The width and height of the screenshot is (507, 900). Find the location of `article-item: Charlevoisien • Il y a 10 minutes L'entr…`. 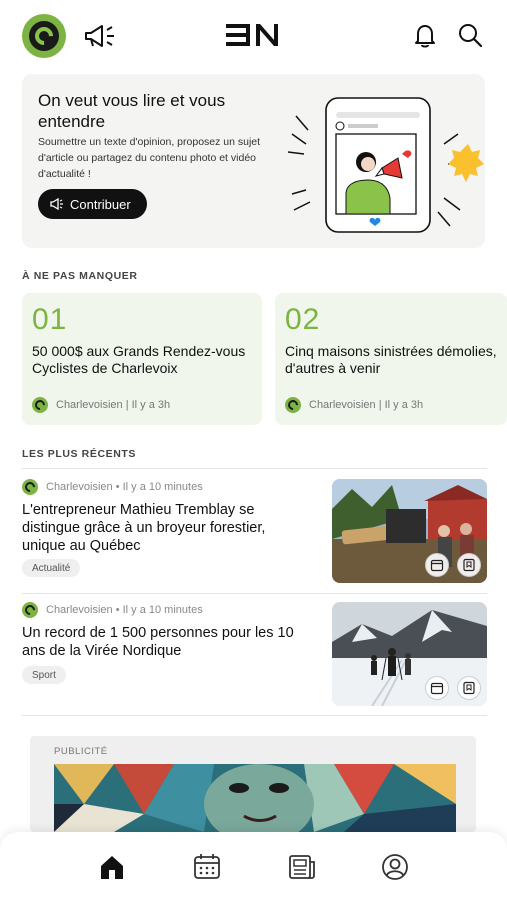

article-item: Charlevoisien • Il y a 10 minutes L'entr… is located at coordinates (254, 531).